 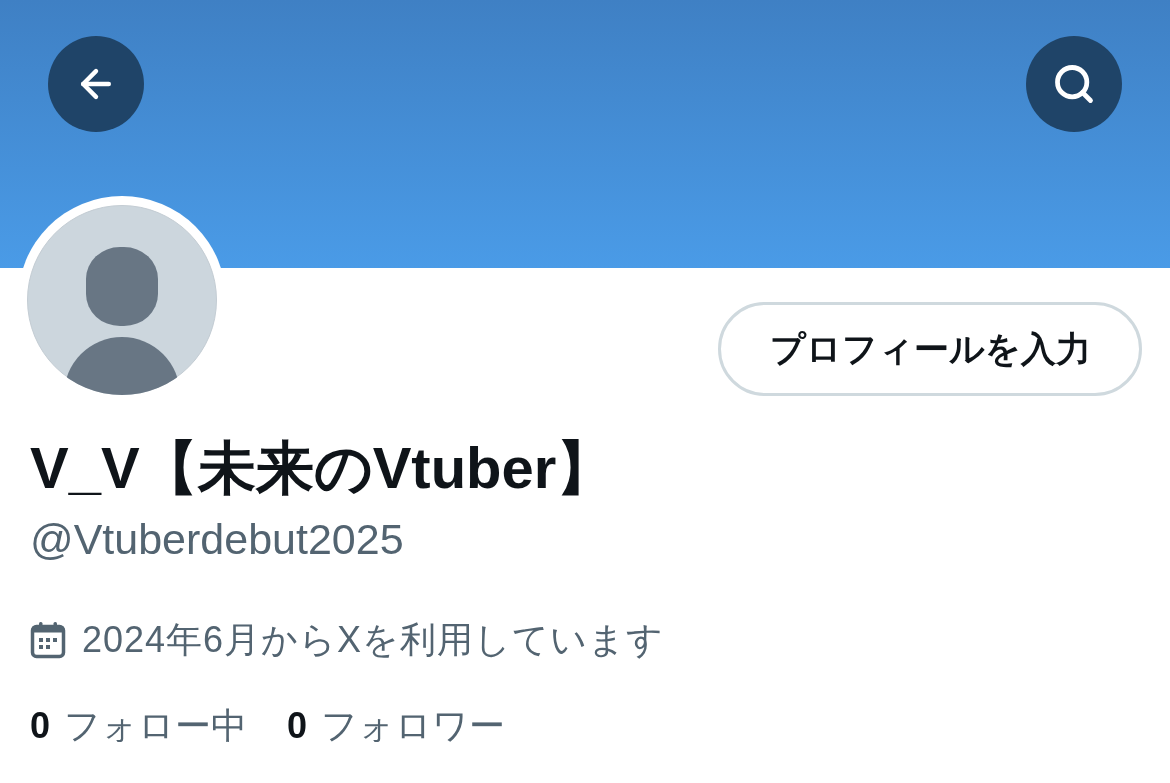 What do you see at coordinates (1074, 84) in the screenshot?
I see `search-icon` at bounding box center [1074, 84].